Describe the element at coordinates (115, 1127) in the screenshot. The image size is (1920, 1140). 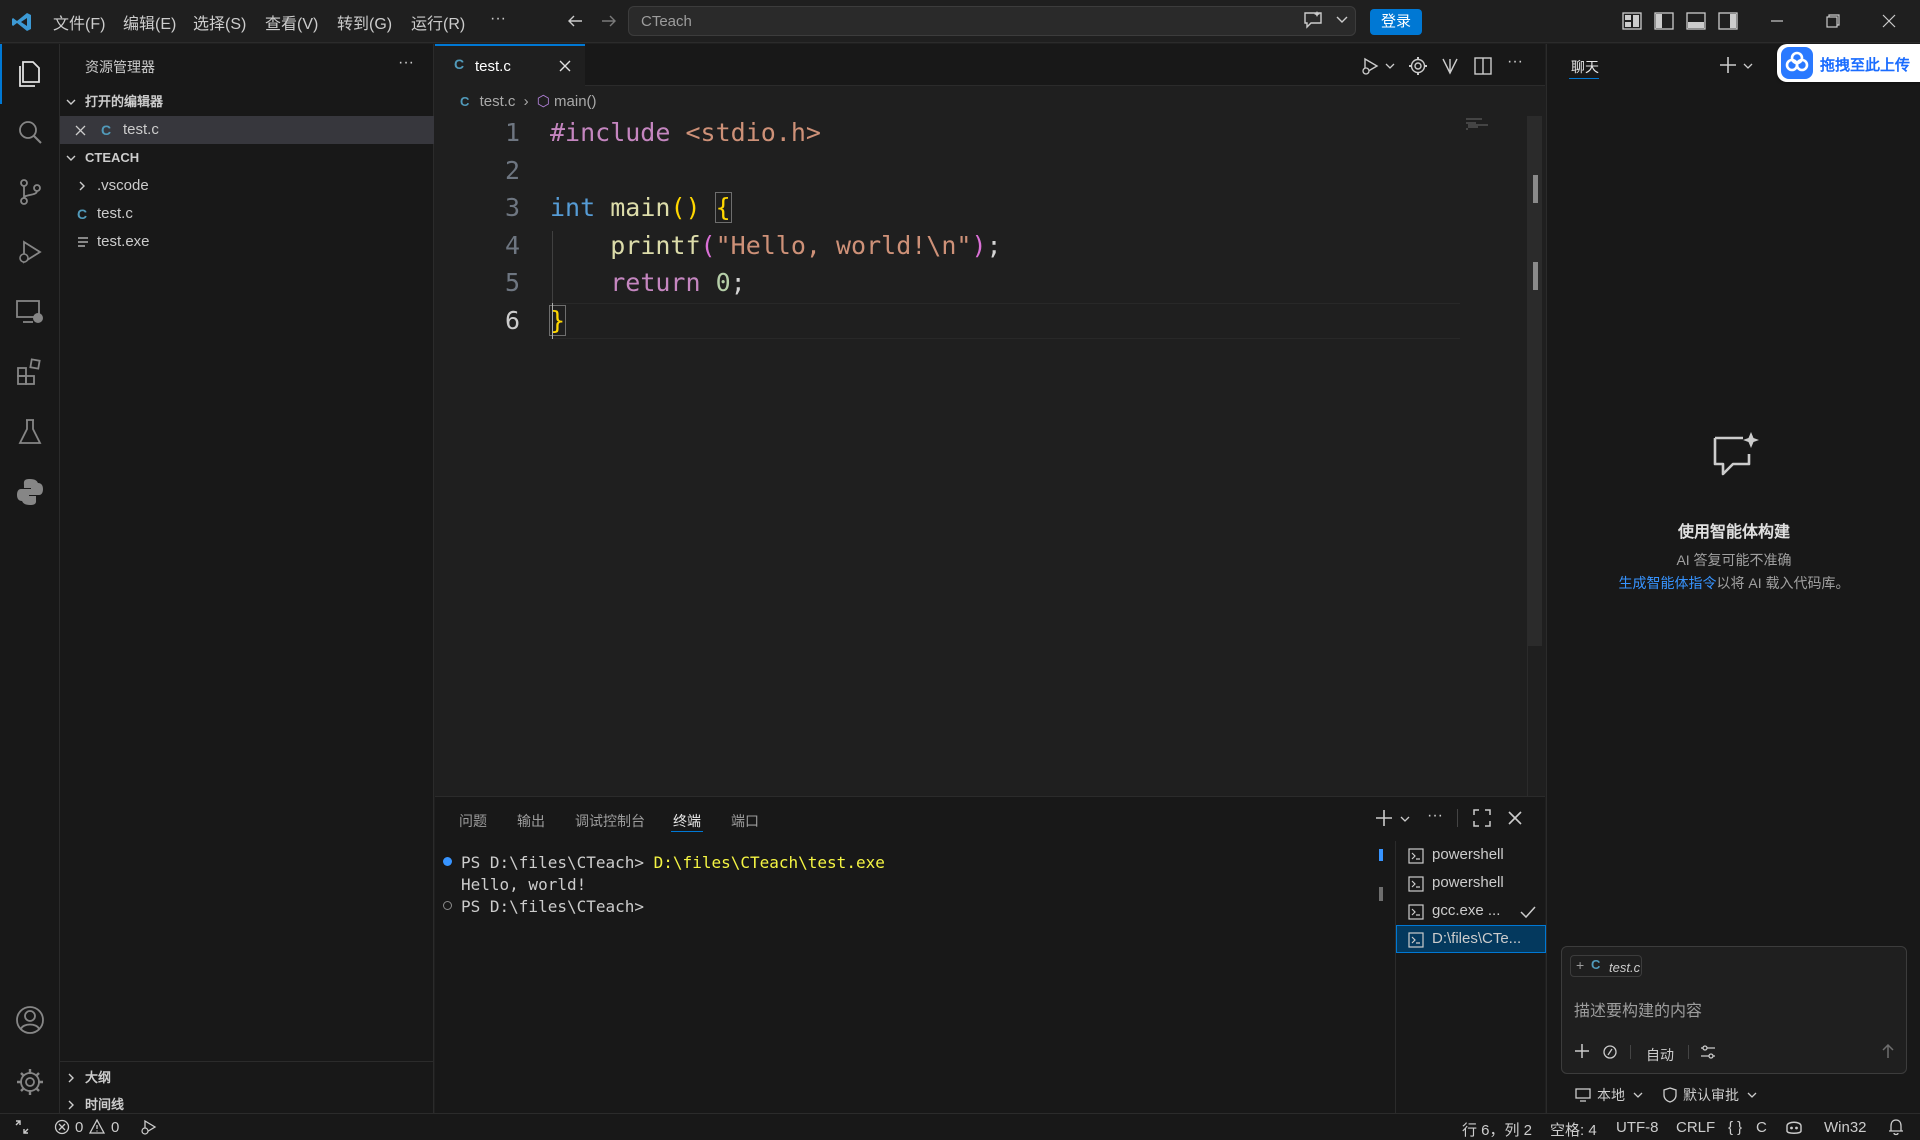
I see `warning-count: 0` at that location.